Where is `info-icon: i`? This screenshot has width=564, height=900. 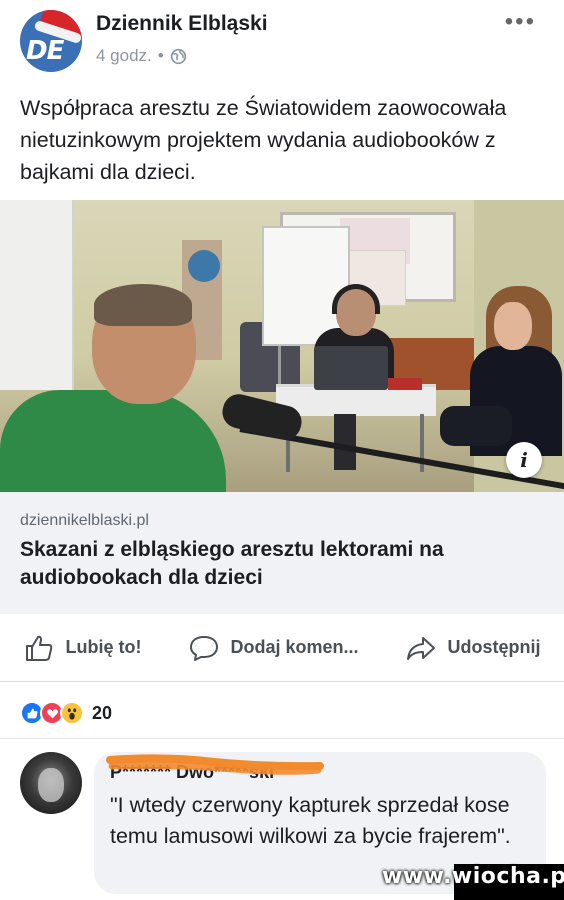 info-icon: i is located at coordinates (524, 460).